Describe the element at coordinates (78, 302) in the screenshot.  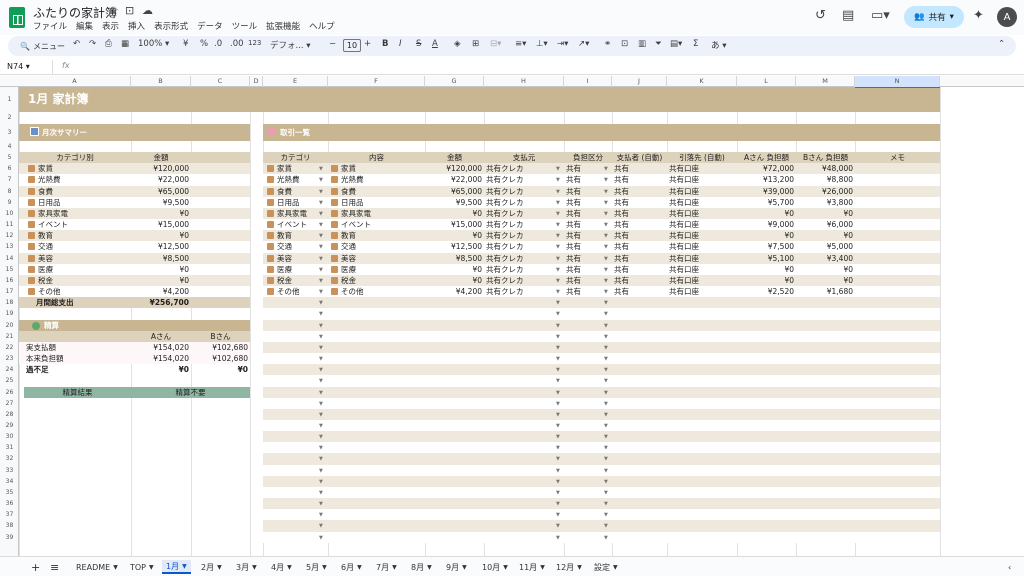
I see `total-label: 月間総支出` at that location.